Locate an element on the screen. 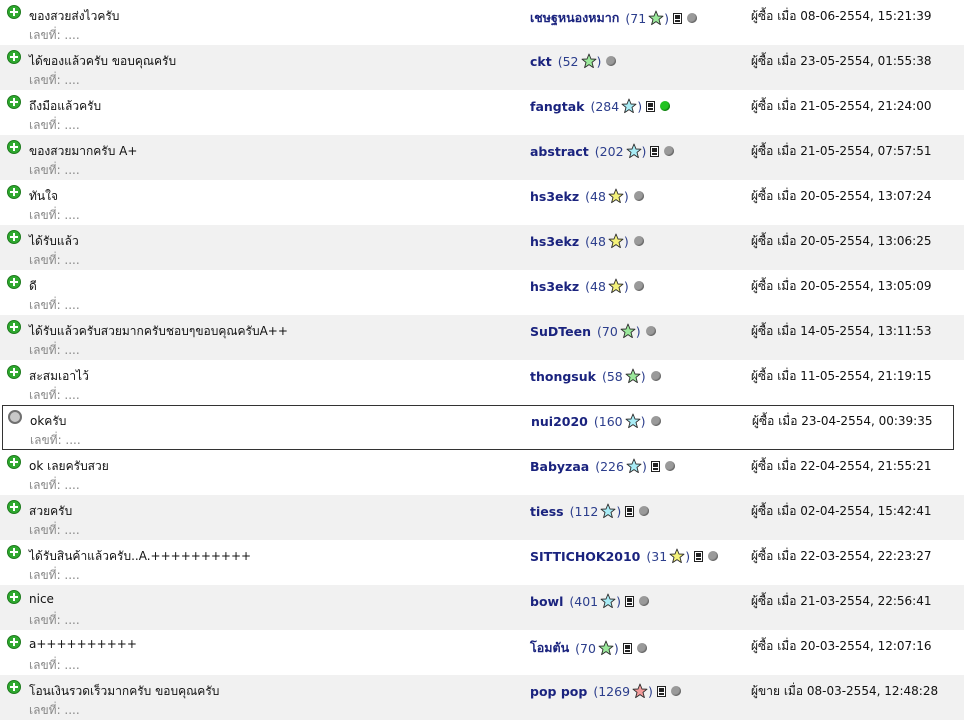 The height and width of the screenshot is (722, 964). feedback-timestamp: ผู้ซื้อ เมื่อ 20-05-2554, 13:06:25 is located at coordinates (841, 241).